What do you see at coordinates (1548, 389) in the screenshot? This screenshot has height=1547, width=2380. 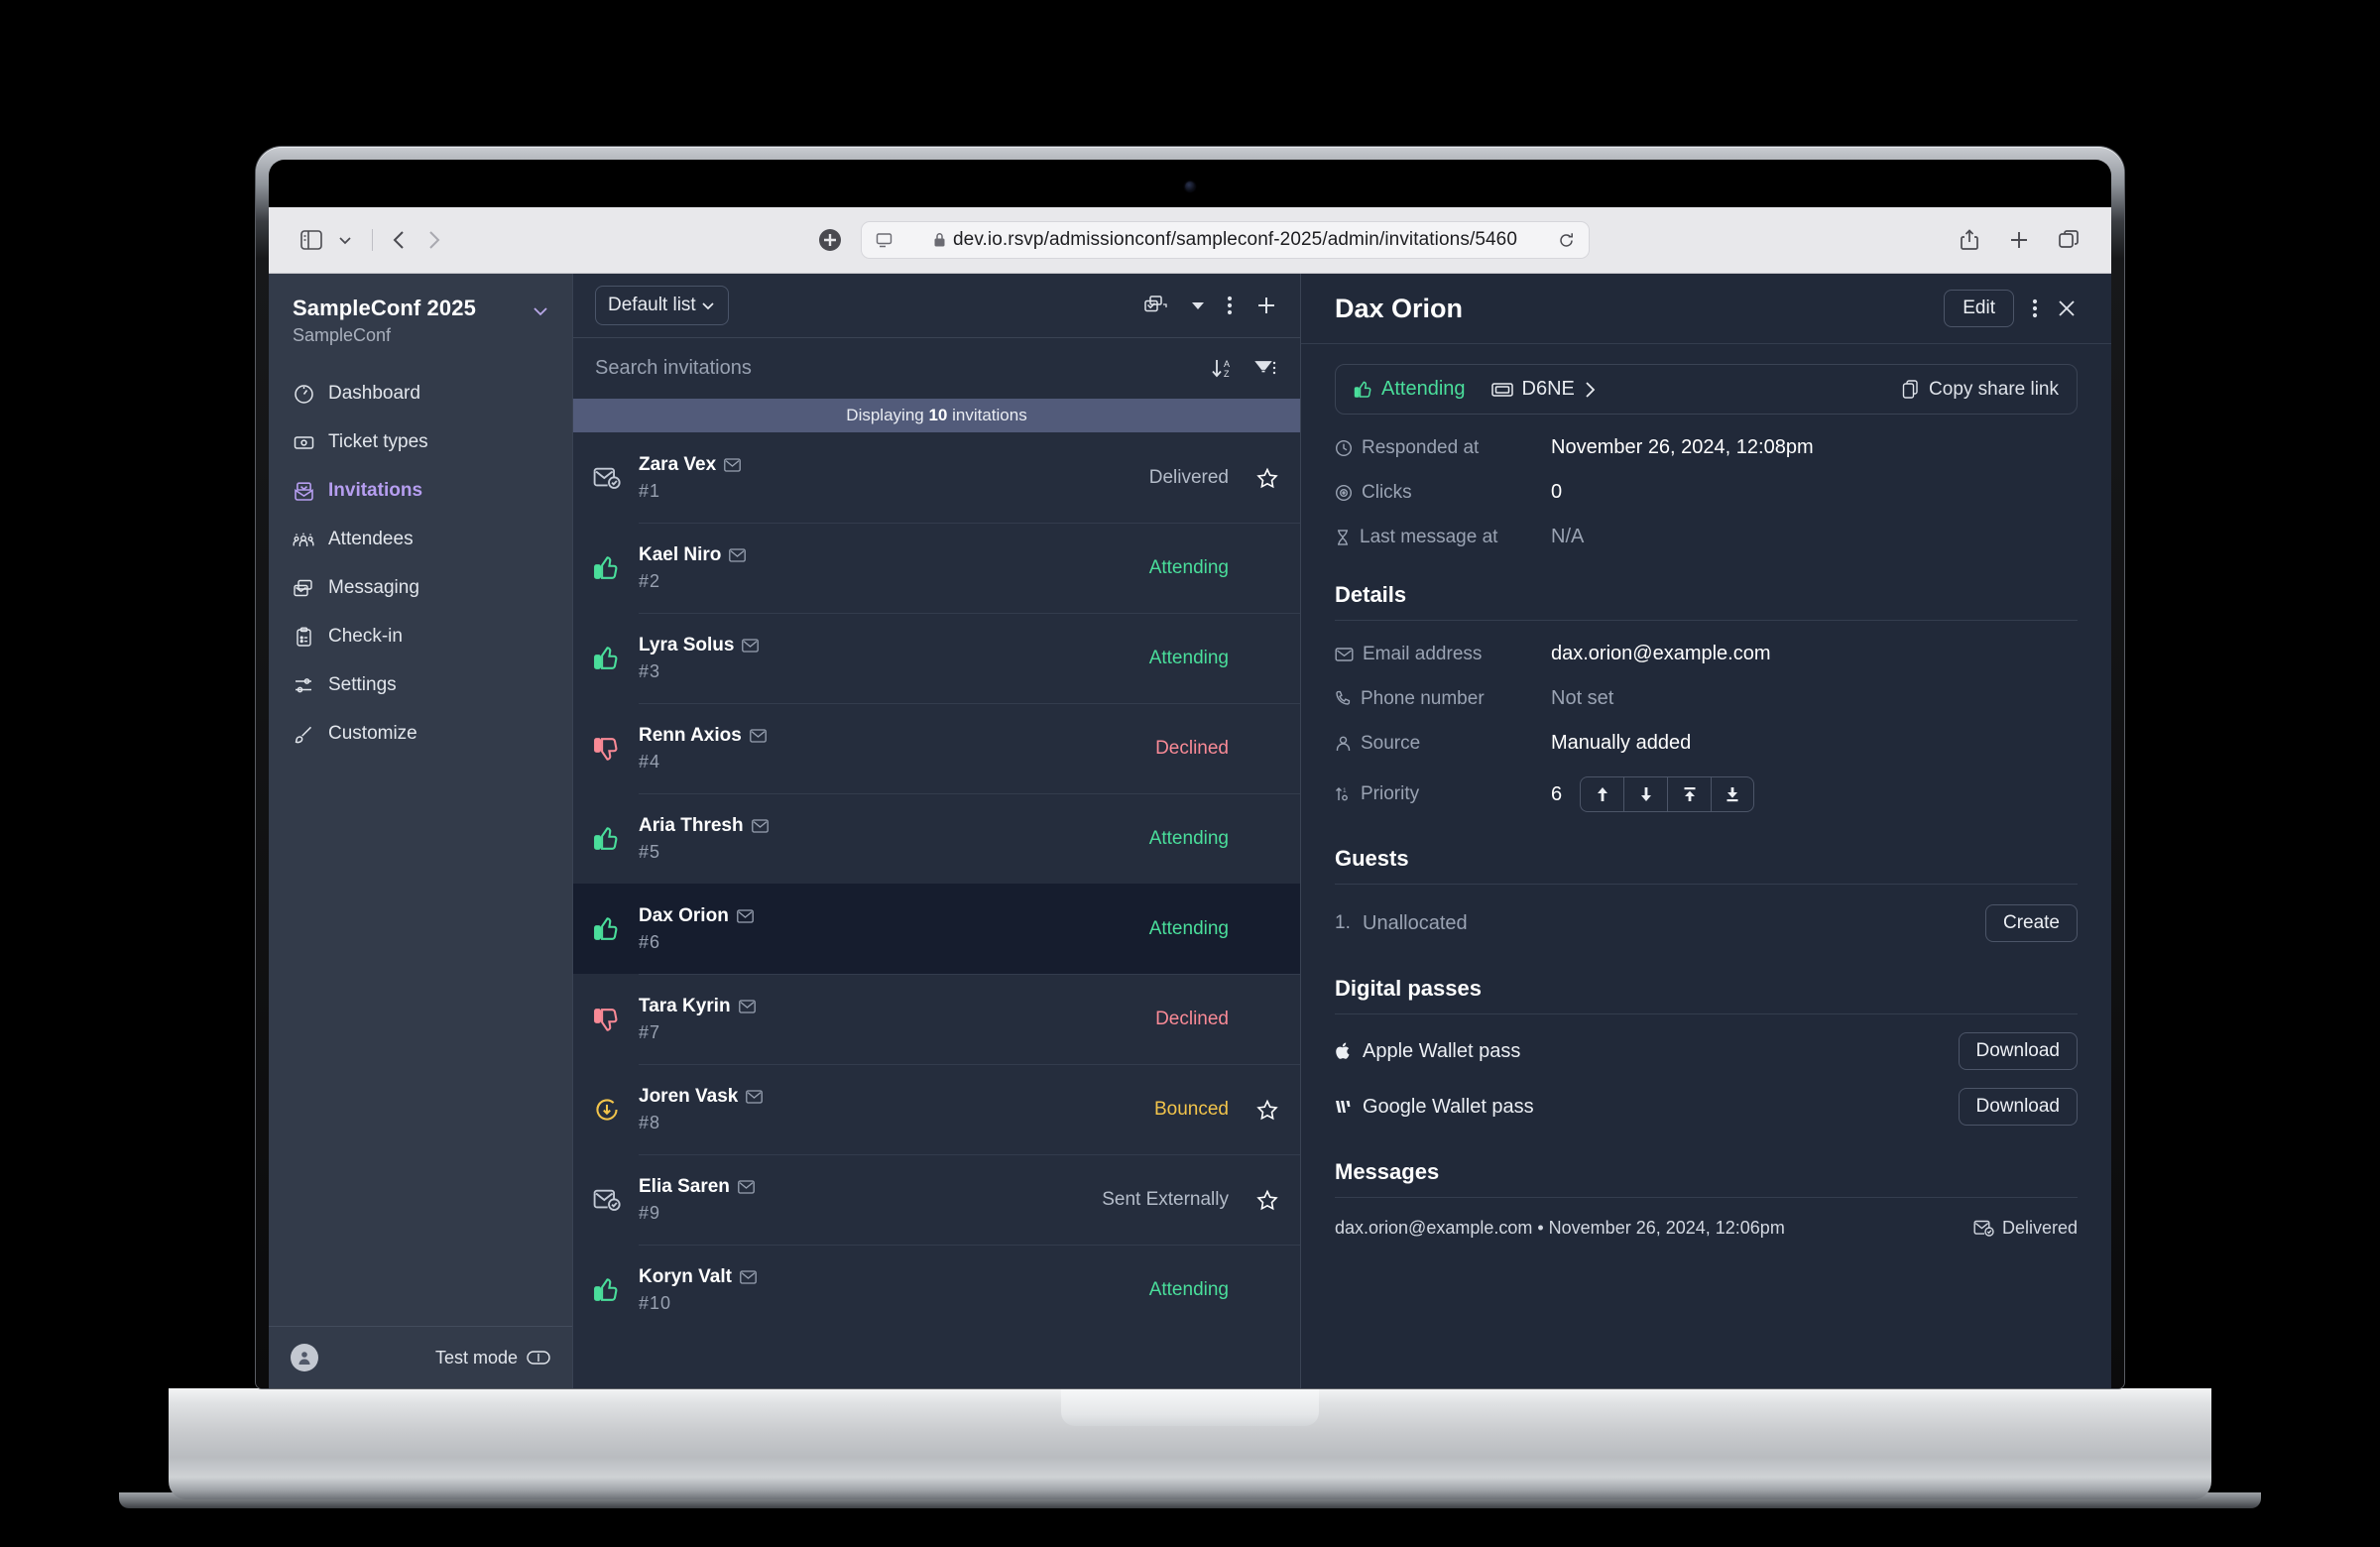 I see `ticket-code-label: D6NE` at bounding box center [1548, 389].